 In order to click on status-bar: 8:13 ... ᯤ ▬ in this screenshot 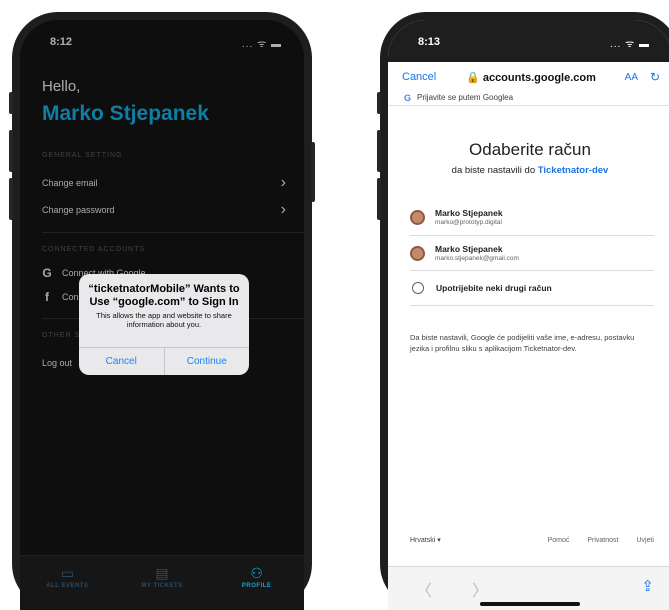, I will do `click(528, 41)`.